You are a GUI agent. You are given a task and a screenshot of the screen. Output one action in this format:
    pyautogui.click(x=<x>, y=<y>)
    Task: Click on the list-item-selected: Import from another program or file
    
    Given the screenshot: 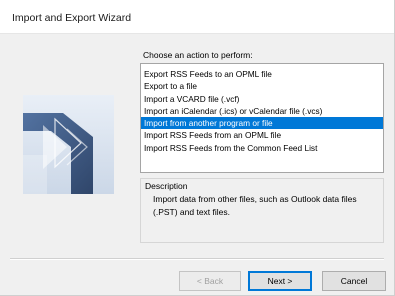 What is the action you would take?
    pyautogui.click(x=262, y=123)
    